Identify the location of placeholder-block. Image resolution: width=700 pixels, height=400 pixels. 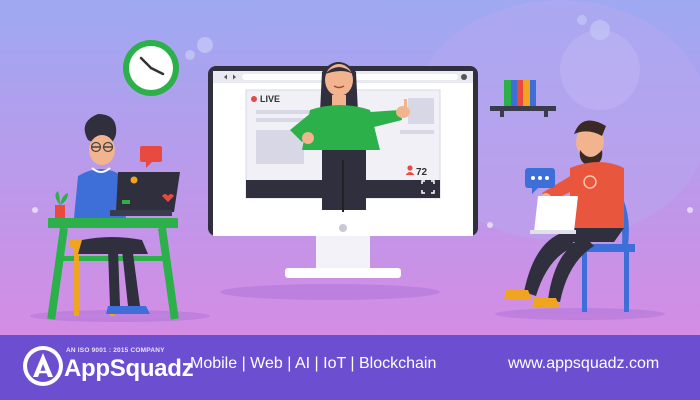
(421, 111).